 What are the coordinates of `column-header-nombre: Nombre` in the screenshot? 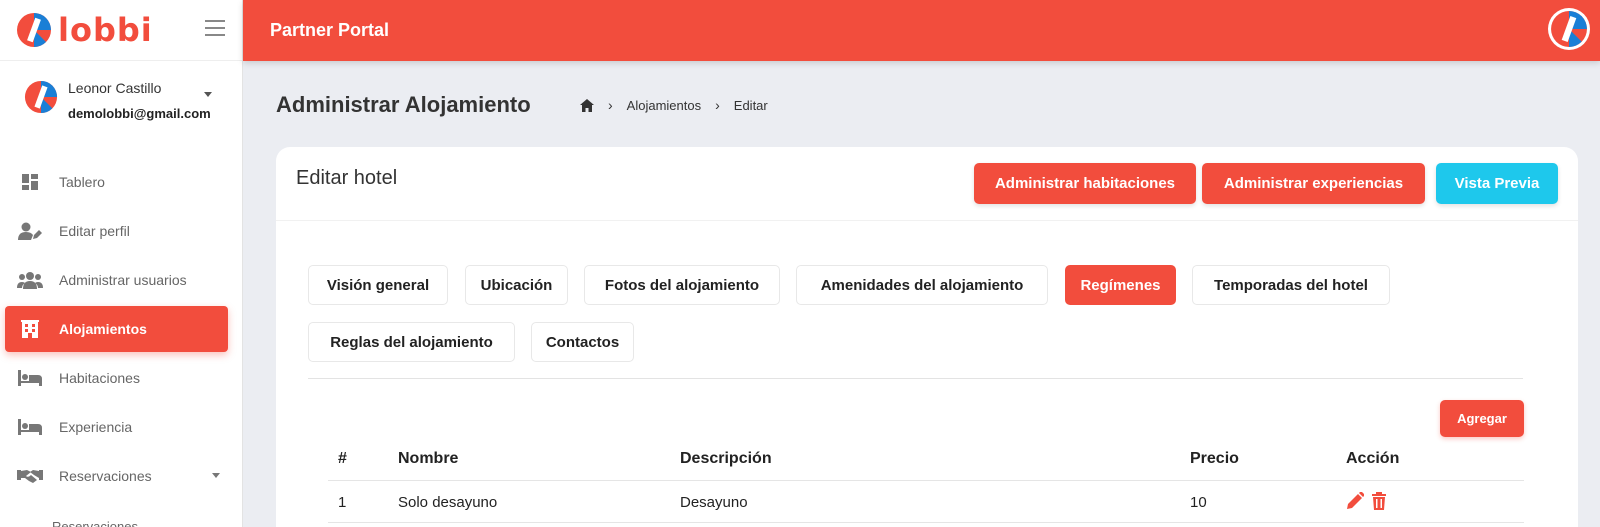 It's located at (428, 458).